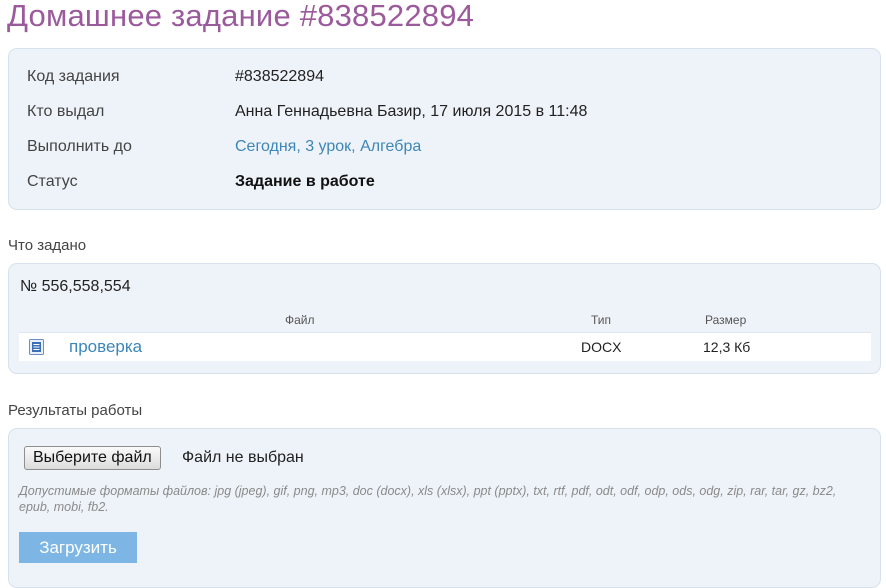  Describe the element at coordinates (300, 320) in the screenshot. I see `column-header-file: Файл` at that location.